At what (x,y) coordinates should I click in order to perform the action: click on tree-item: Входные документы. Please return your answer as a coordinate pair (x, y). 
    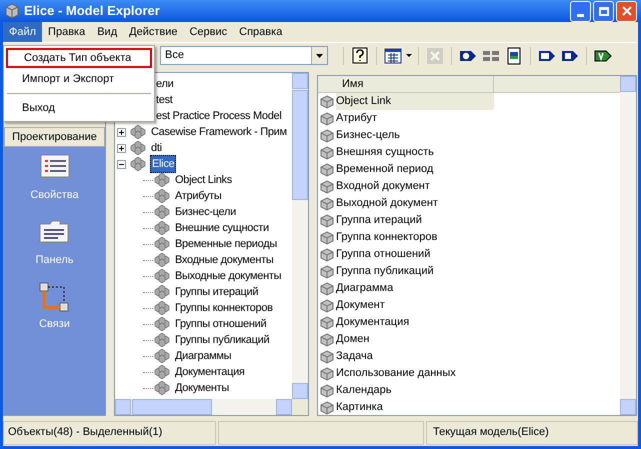
    Looking at the image, I should click on (224, 260).